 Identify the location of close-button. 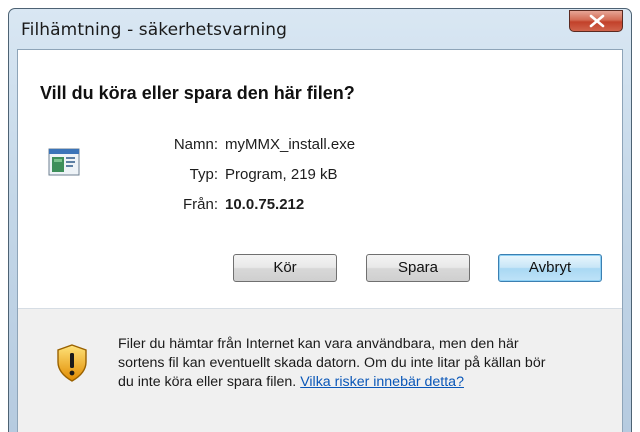
(596, 21).